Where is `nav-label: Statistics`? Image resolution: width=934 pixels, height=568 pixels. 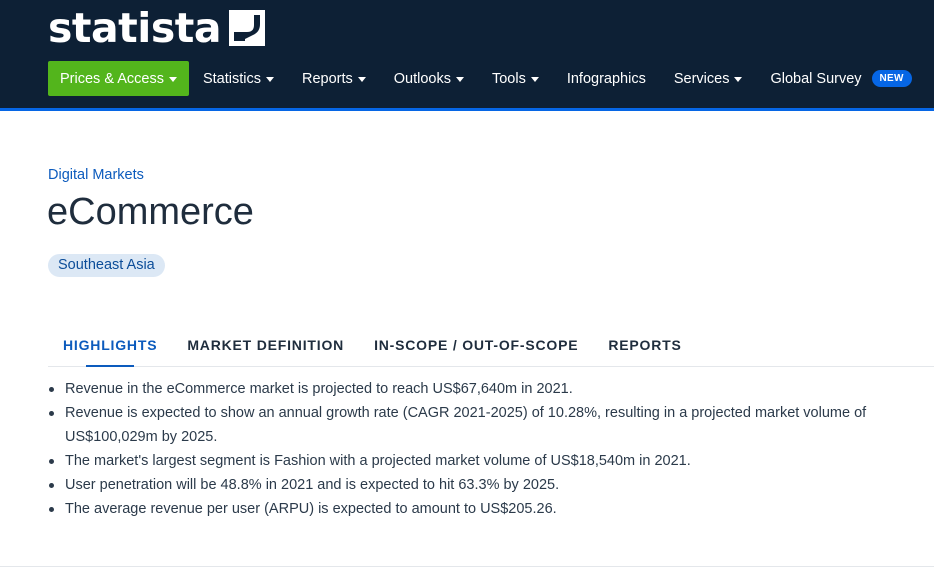
nav-label: Statistics is located at coordinates (231, 78).